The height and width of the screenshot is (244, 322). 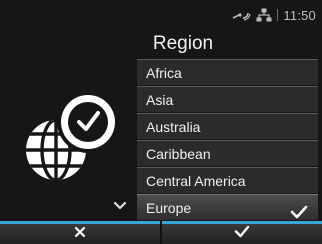 What do you see at coordinates (299, 15) in the screenshot?
I see `status-time: 11:50` at bounding box center [299, 15].